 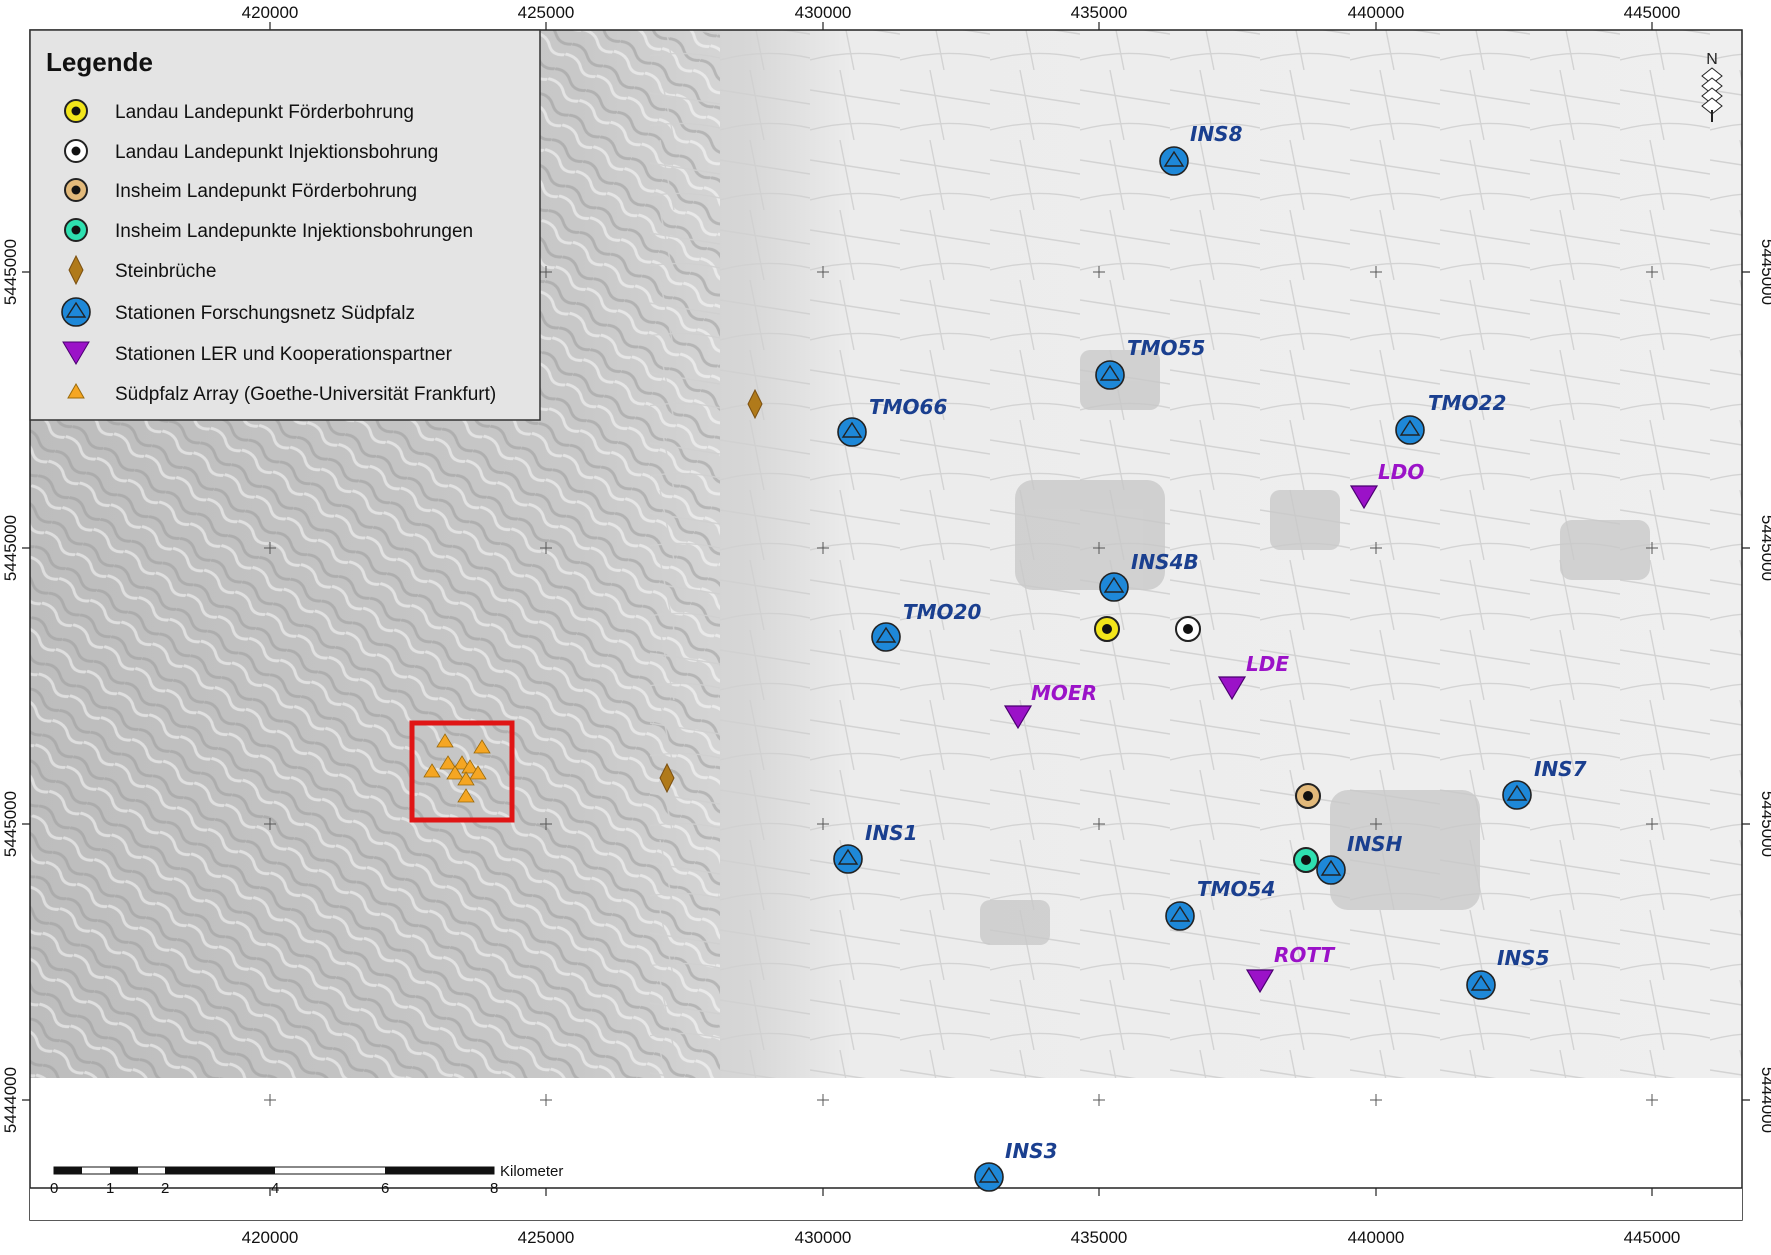 I want to click on label-lde: LDE, so click(x=1267, y=664).